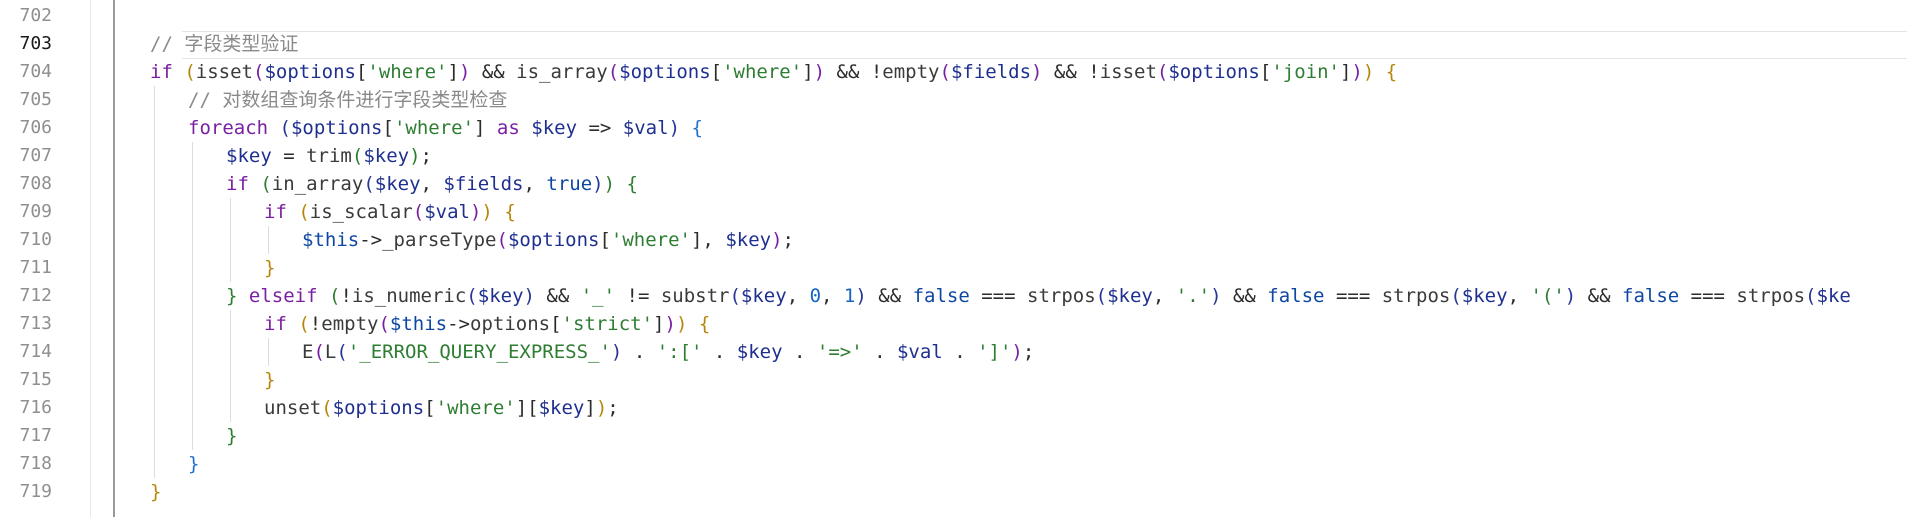  What do you see at coordinates (441, 408) in the screenshot?
I see `code-line: unset($options['where'][$key]);` at bounding box center [441, 408].